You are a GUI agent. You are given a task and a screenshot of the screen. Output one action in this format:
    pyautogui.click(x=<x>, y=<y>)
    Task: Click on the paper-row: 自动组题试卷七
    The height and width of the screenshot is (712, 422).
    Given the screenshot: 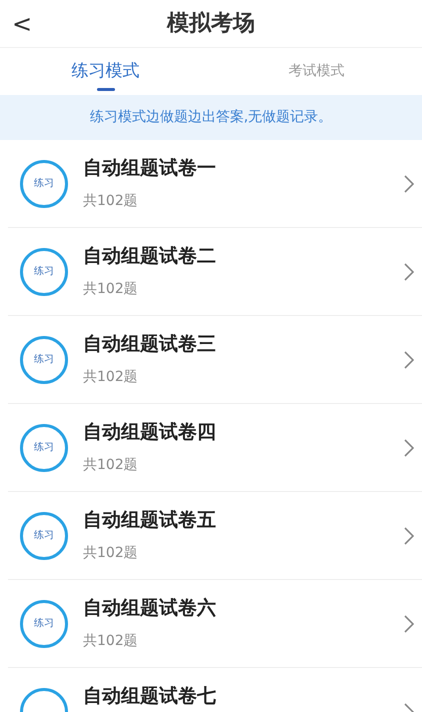 What is the action you would take?
    pyautogui.click(x=215, y=690)
    